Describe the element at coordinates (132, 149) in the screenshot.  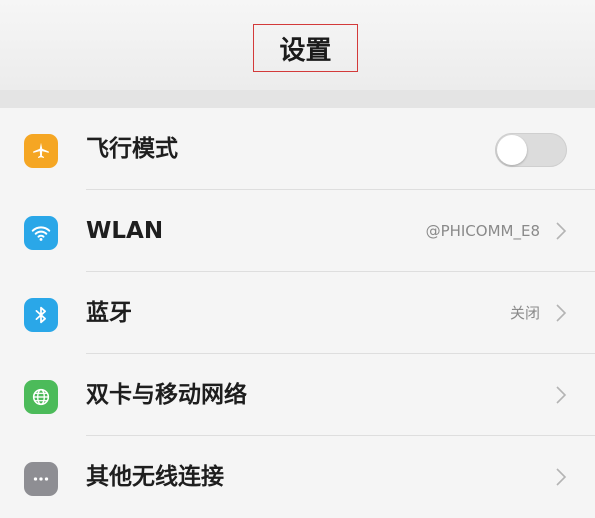
I see `settings-item-label: 飞行模式` at that location.